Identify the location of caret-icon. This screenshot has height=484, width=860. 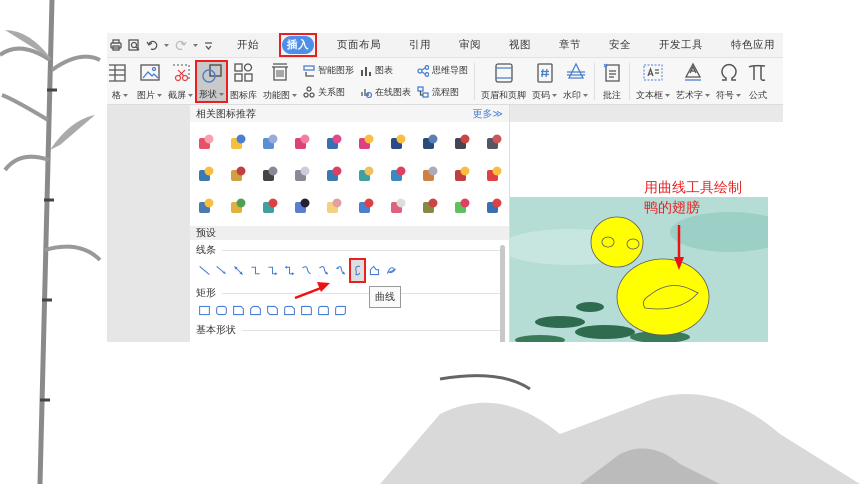
(195, 45).